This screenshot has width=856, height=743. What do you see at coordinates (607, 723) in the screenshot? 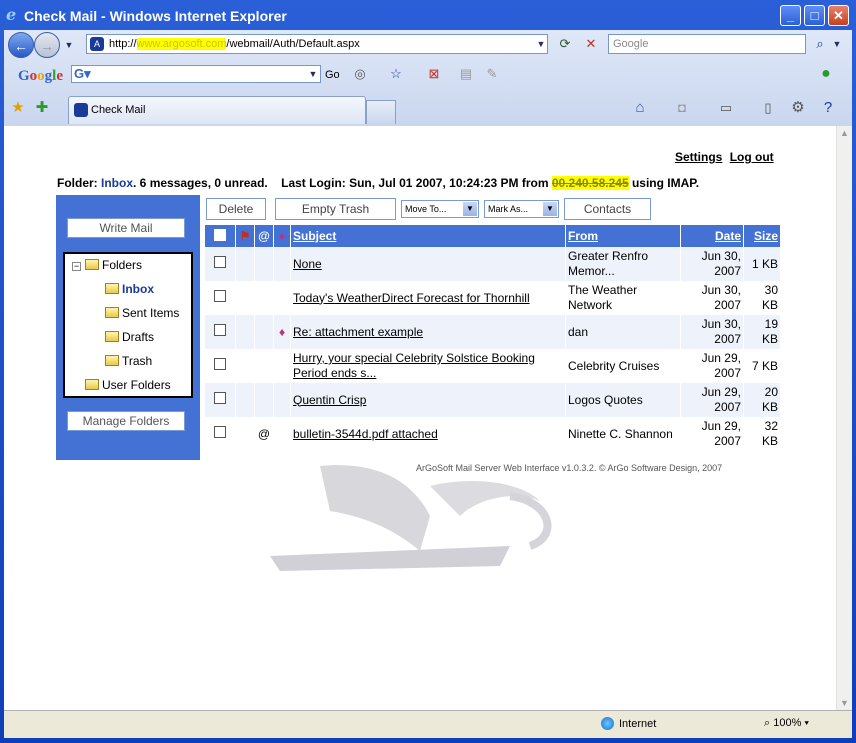
I see `globe-icon` at bounding box center [607, 723].